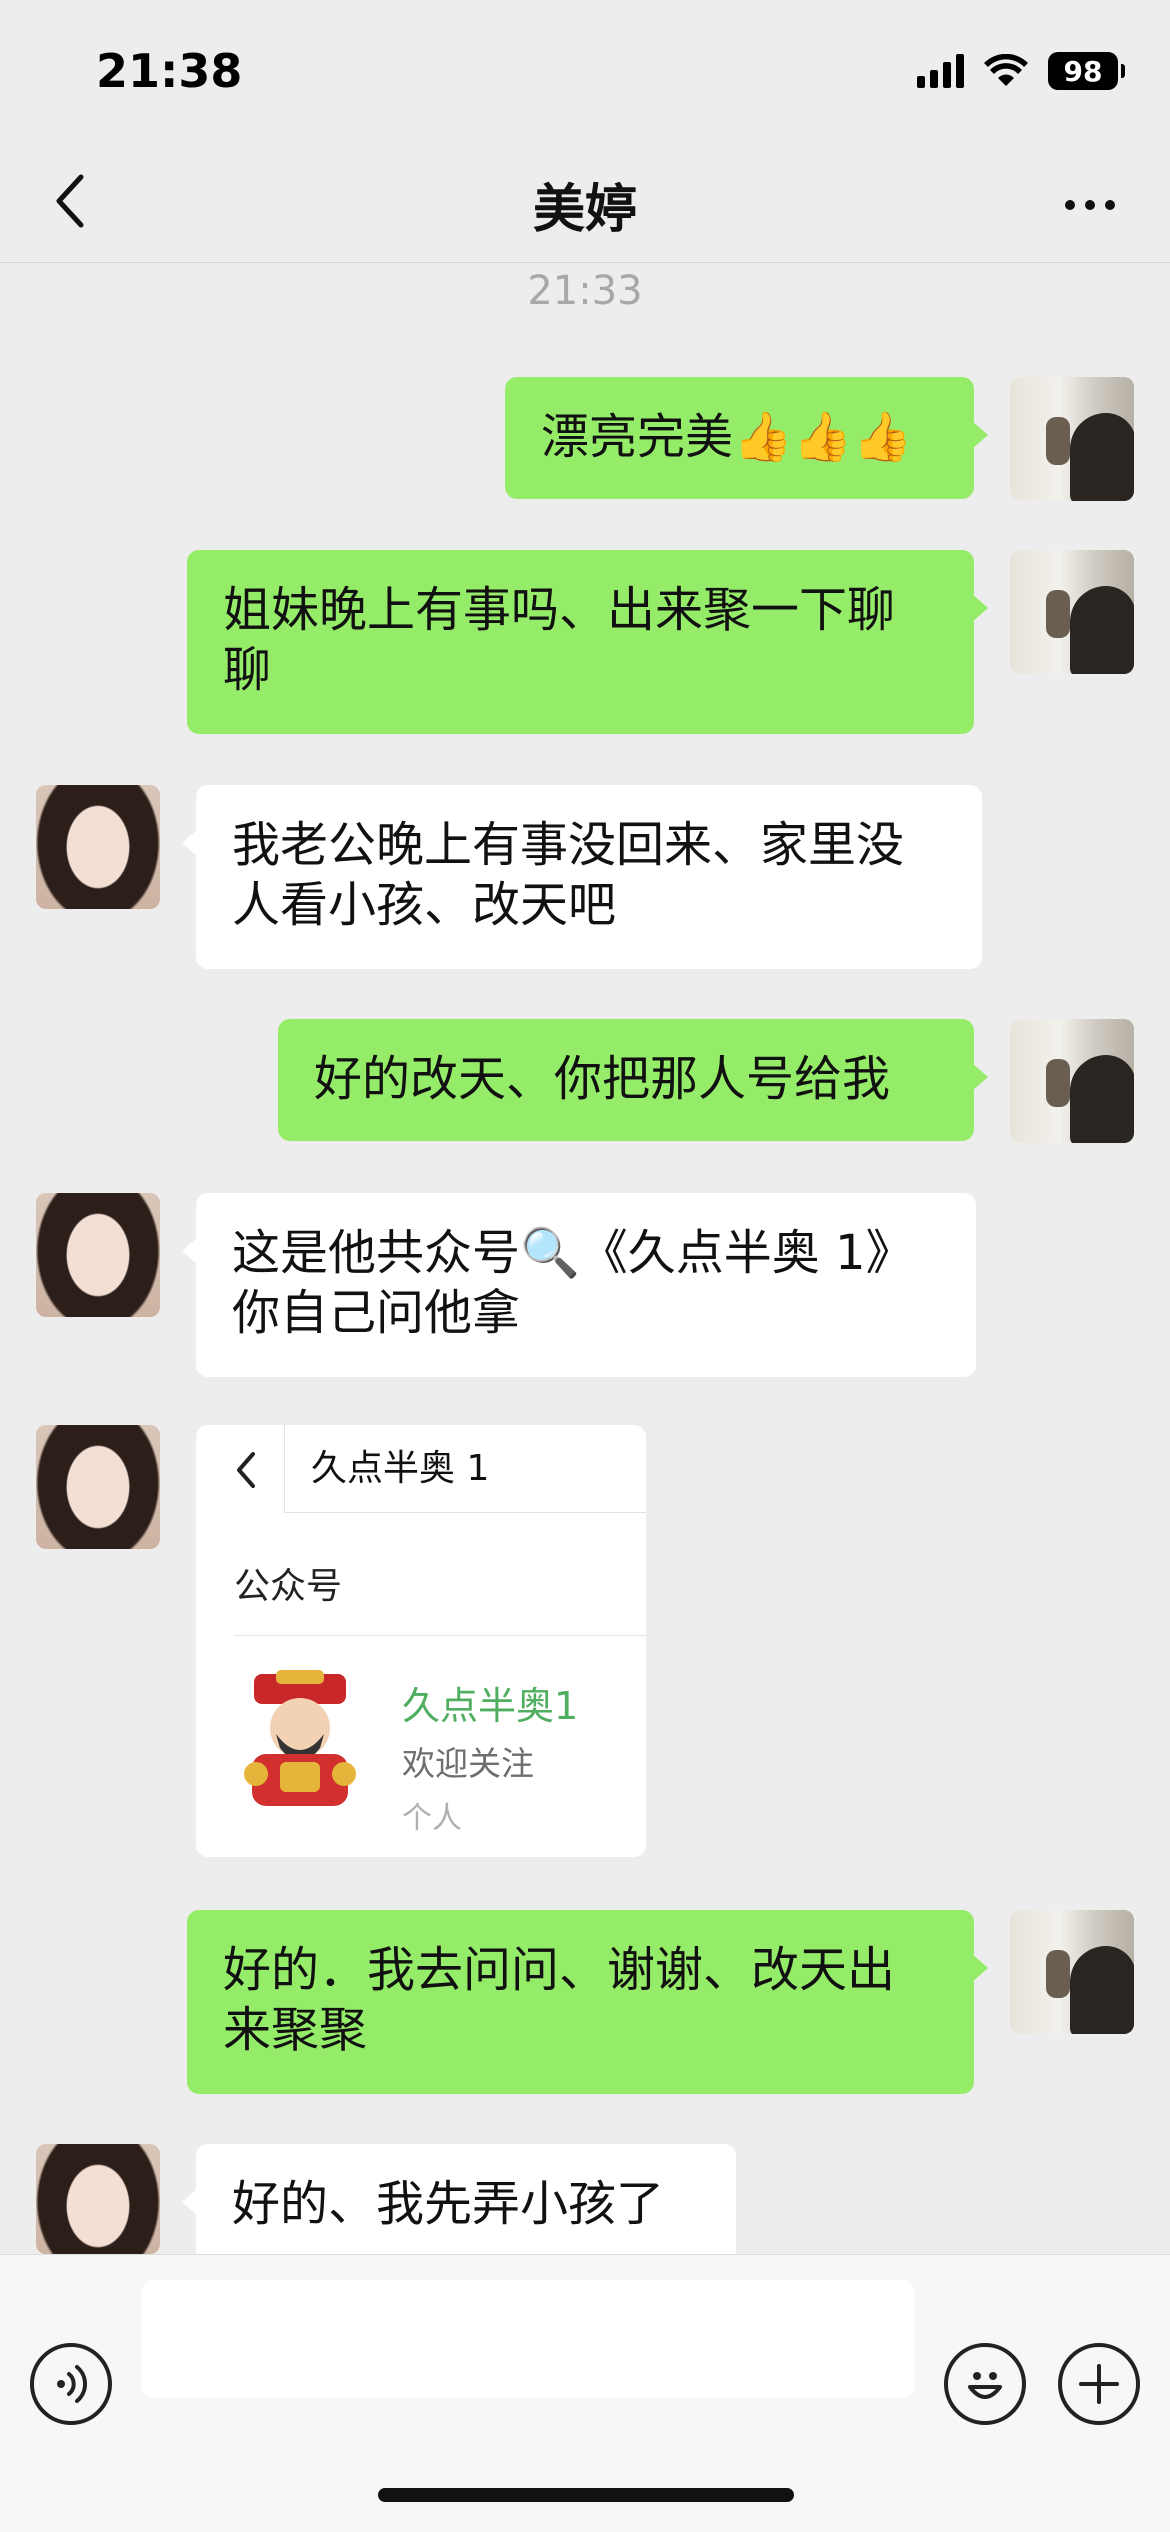  Describe the element at coordinates (585, 291) in the screenshot. I see `message-timestamp: 21:33` at that location.